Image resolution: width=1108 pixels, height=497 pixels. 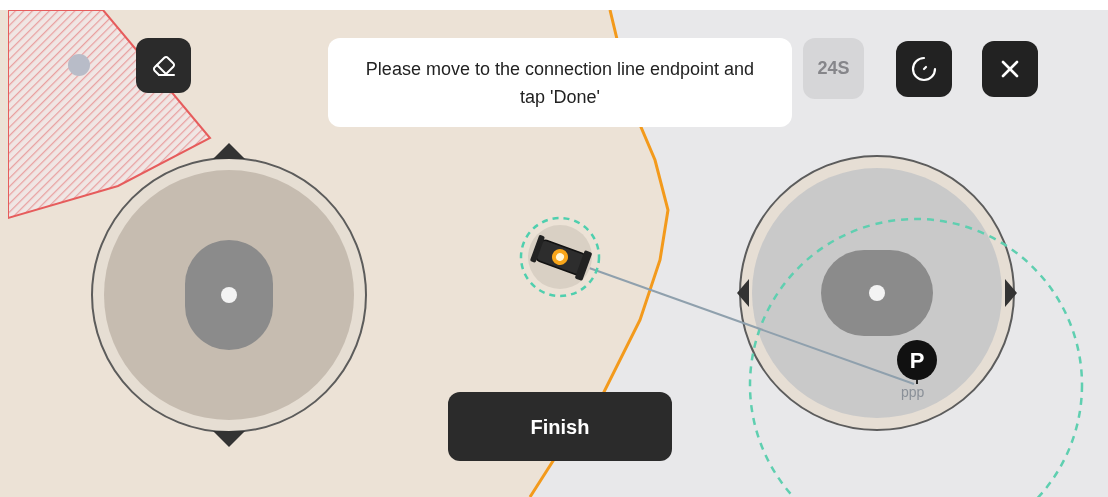 I want to click on pin-stem, so click(x=917, y=382).